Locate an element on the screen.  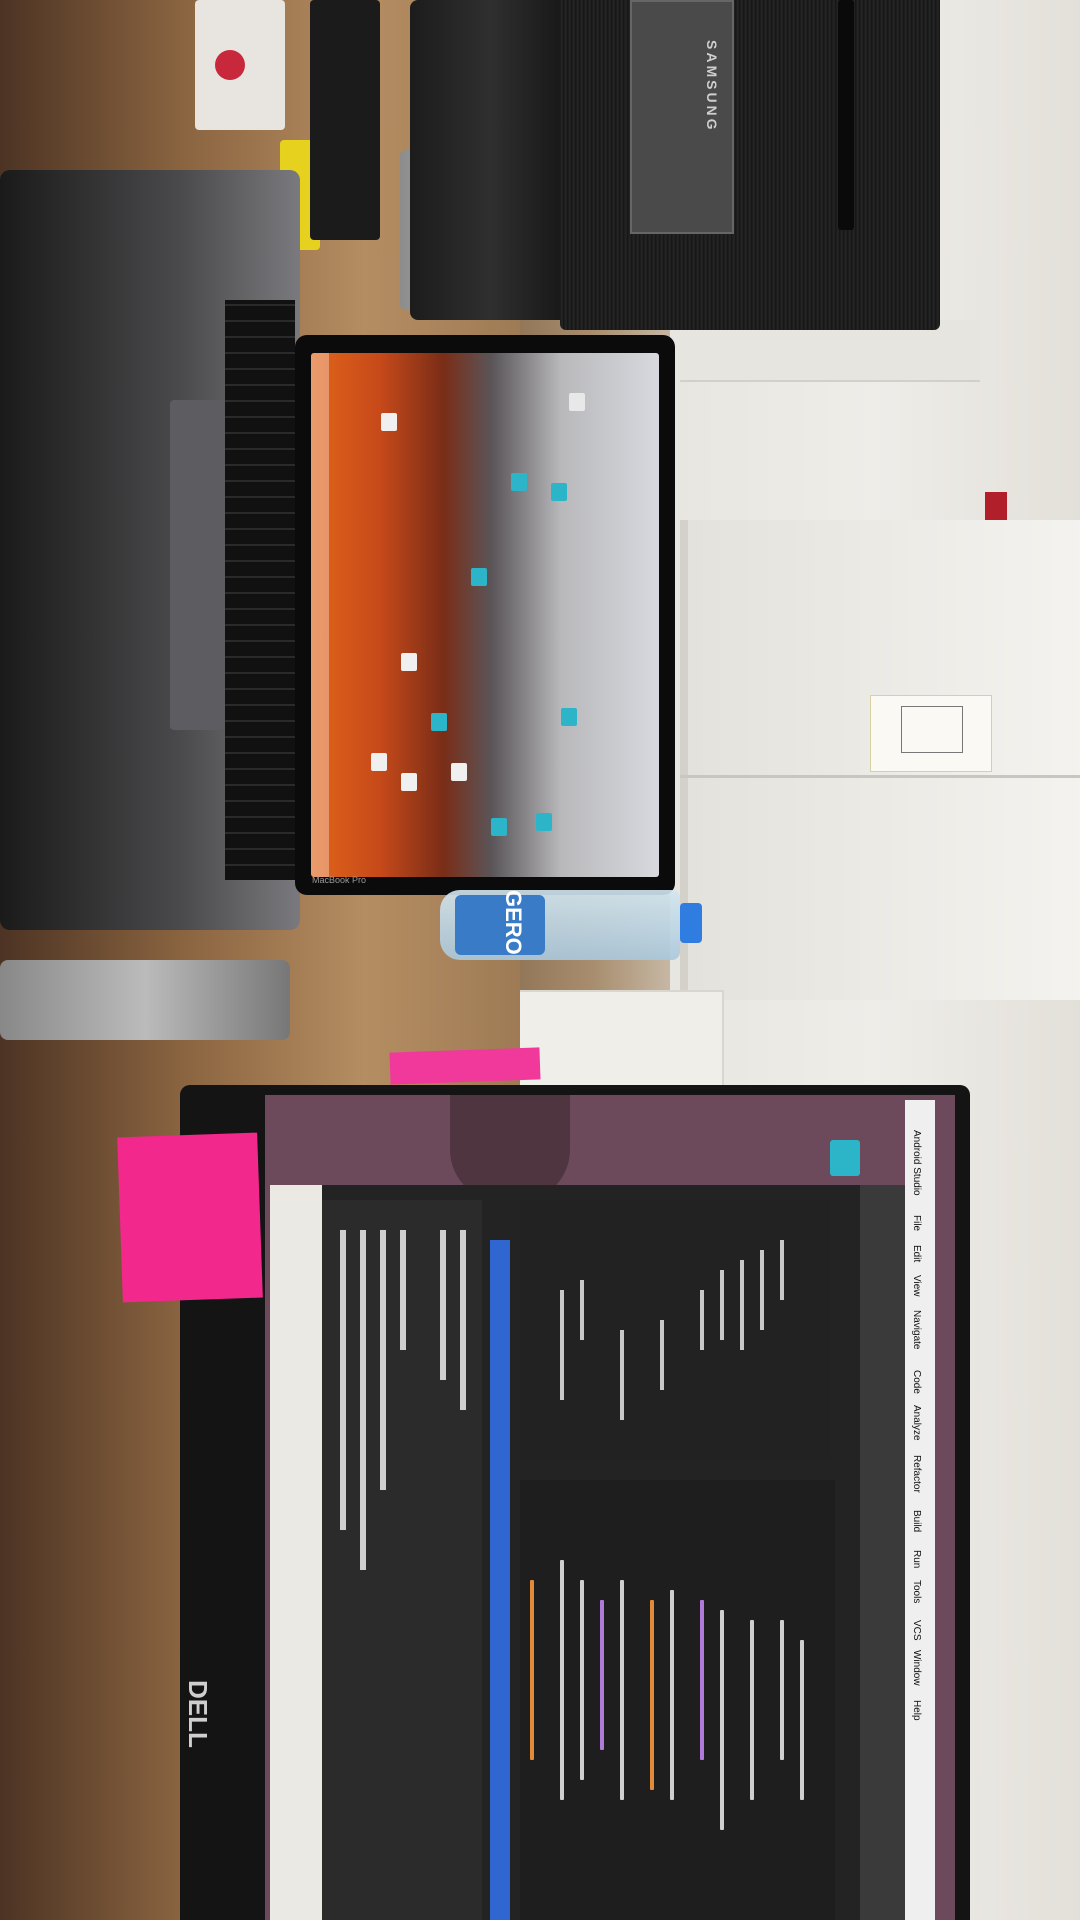
laptop-keyboard is located at coordinates (260, 590).